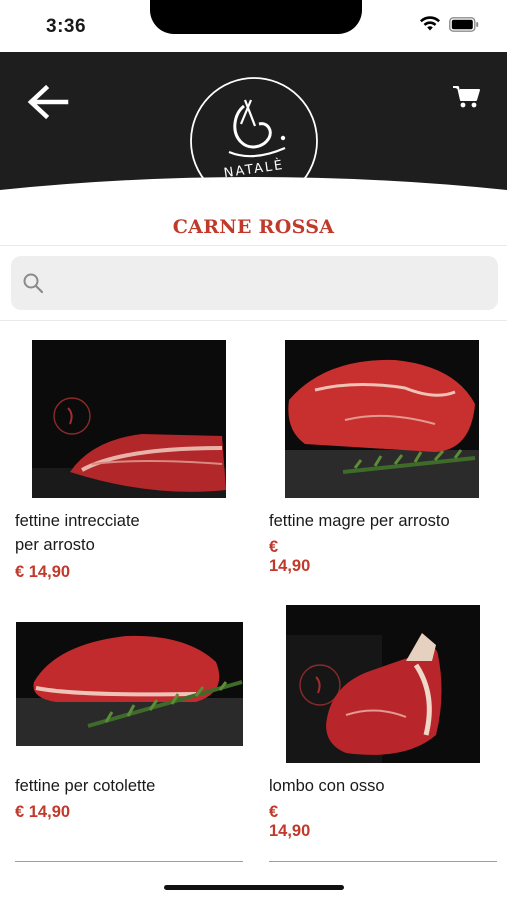  I want to click on product-name-line-1: fettine magre per arrosto, so click(359, 521).